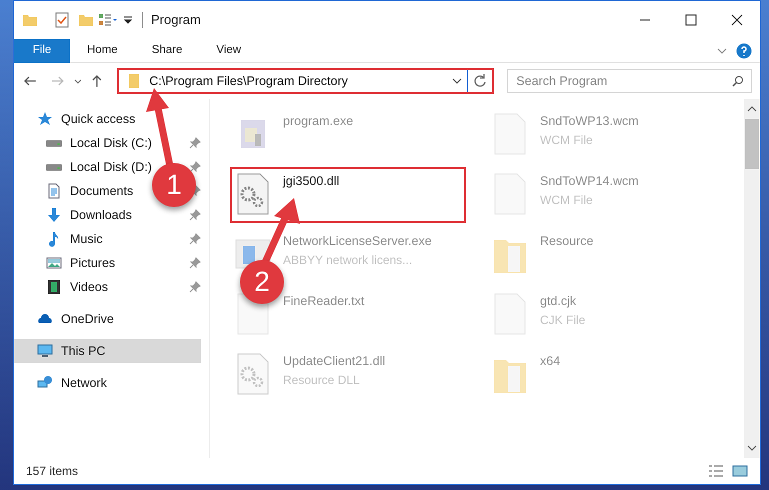 This screenshot has width=769, height=490. I want to click on item-count: 157 items, so click(52, 471).